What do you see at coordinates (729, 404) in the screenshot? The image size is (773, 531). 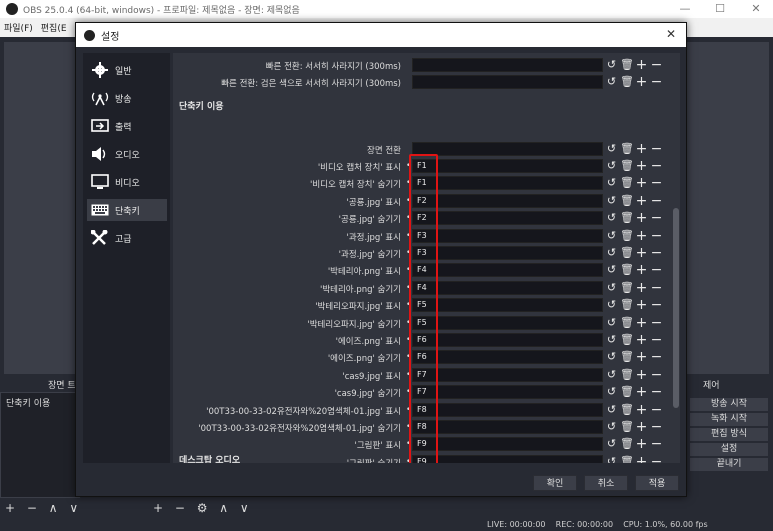 I see `start-streaming-button: 방송 시작` at bounding box center [729, 404].